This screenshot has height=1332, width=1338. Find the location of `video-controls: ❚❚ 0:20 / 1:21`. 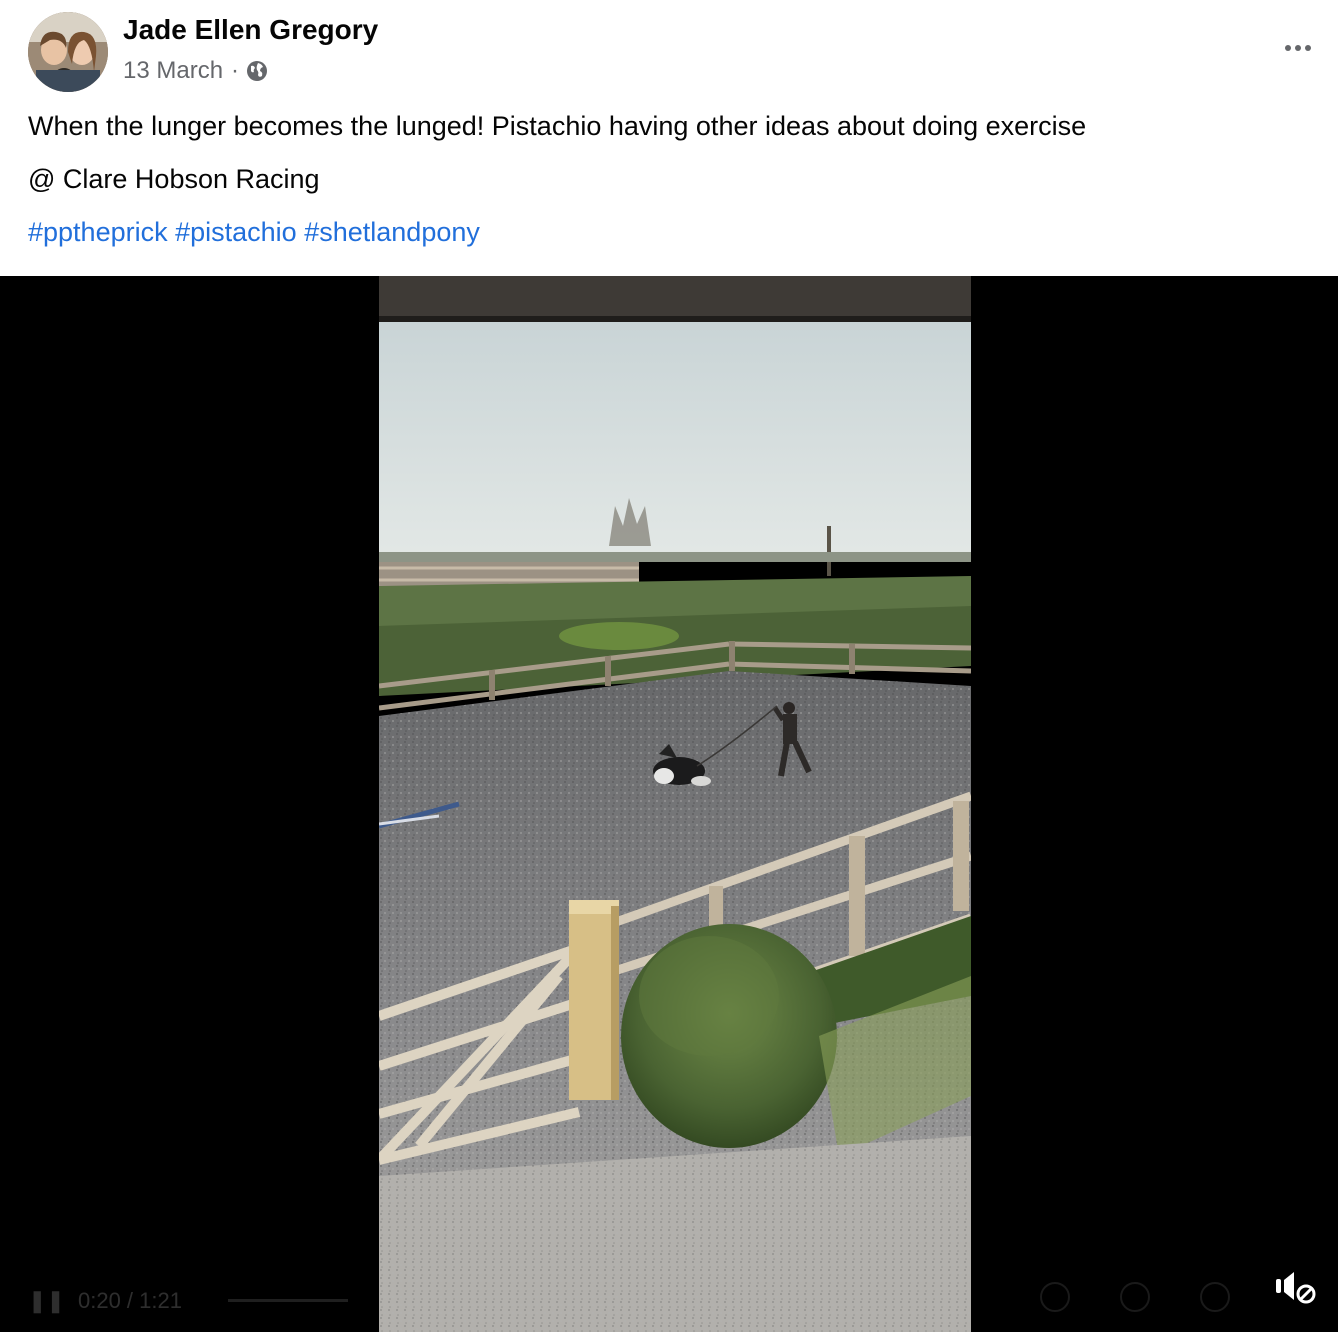

video-controls: ❚❚ 0:20 / 1:21 is located at coordinates (669, 1302).